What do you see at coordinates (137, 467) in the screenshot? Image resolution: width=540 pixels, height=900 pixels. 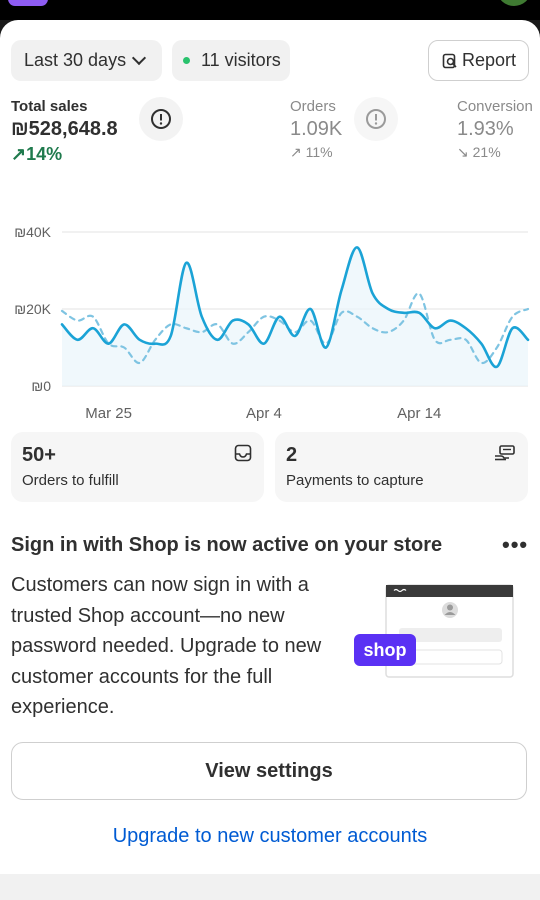 I see `orders-to-fulfill-tile: 50+ Orders to fulfill` at bounding box center [137, 467].